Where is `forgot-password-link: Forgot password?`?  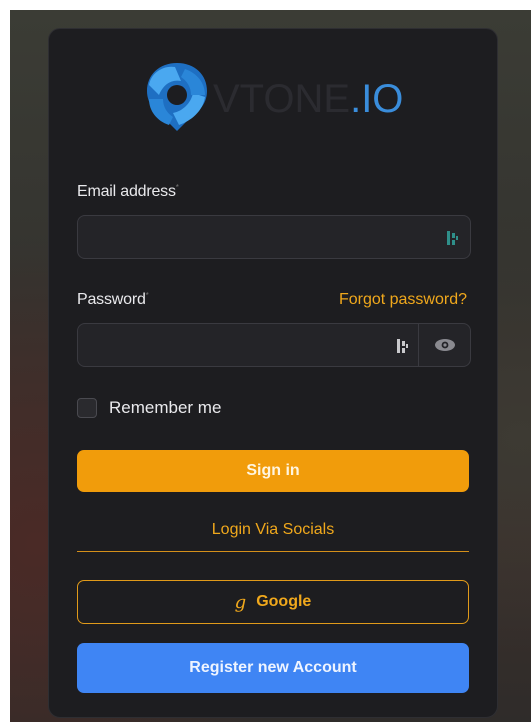
forgot-password-link: Forgot password? is located at coordinates (403, 300).